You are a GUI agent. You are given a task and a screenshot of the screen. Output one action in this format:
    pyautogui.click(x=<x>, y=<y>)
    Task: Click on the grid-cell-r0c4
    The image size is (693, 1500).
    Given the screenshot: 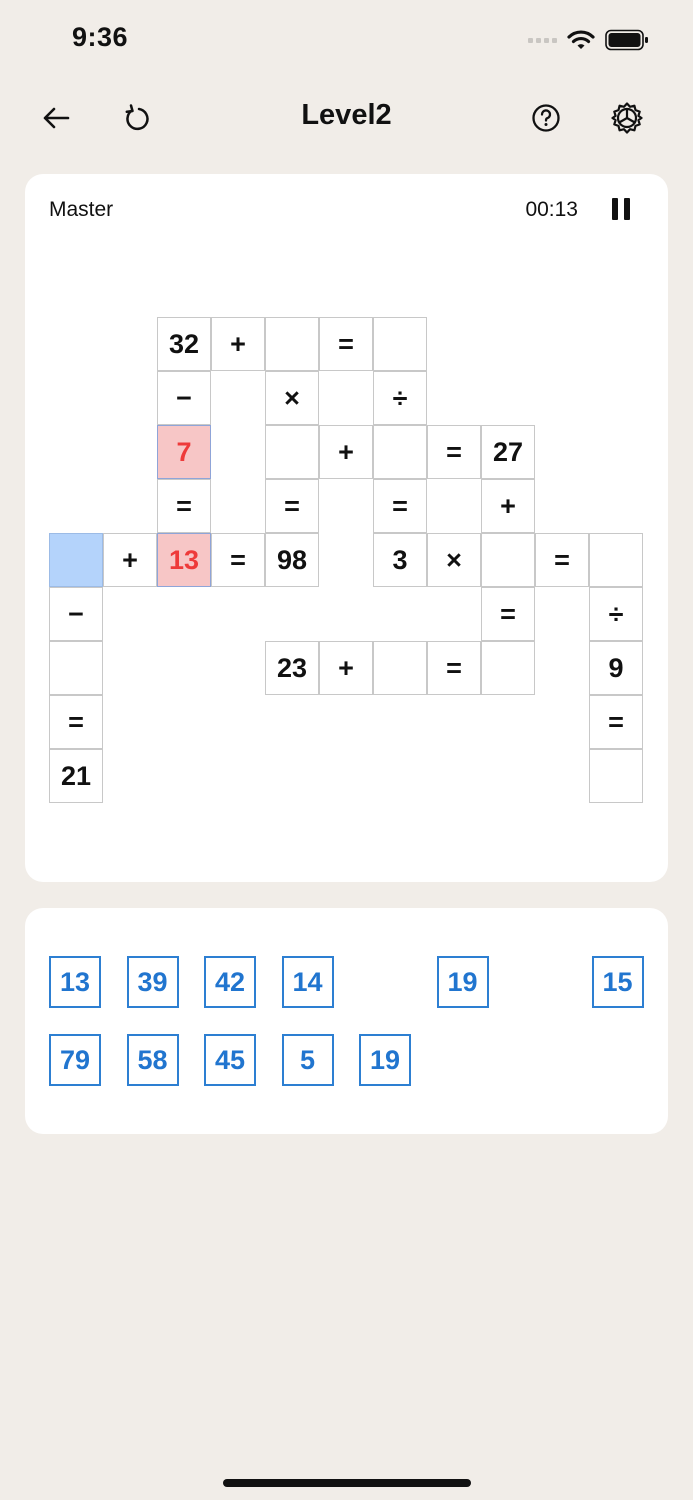 What is the action you would take?
    pyautogui.click(x=292, y=344)
    